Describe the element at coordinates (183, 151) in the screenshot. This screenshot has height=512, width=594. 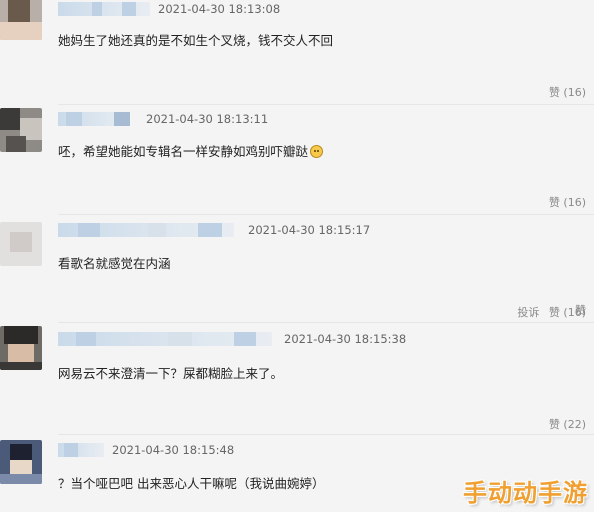
I see `comment-text-body: 呸，希望她能如专辑名一样安静如鸡别吓瓣跶` at that location.